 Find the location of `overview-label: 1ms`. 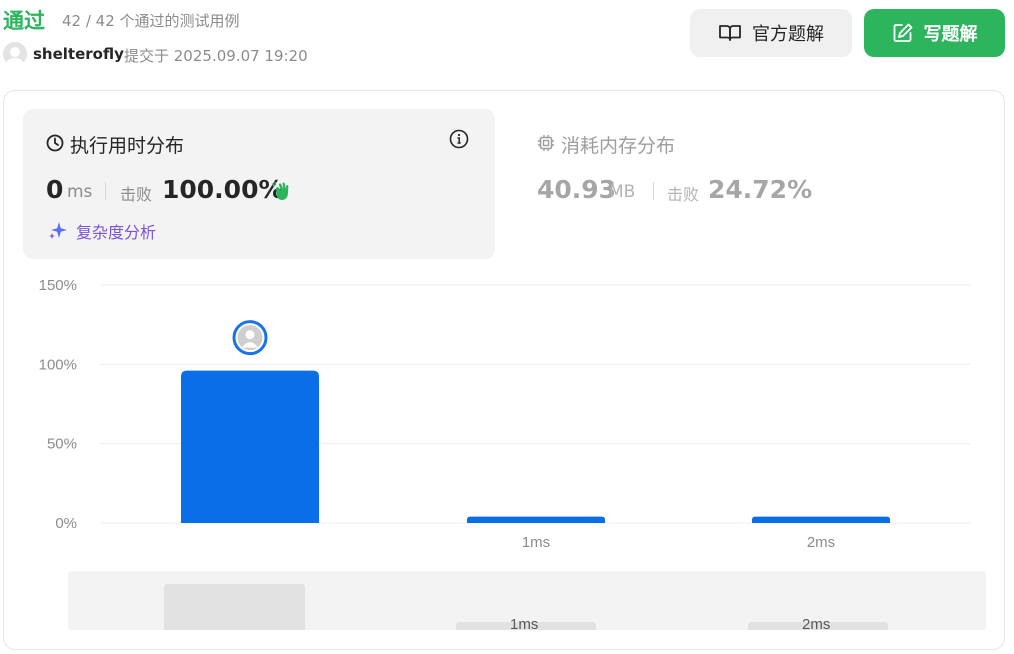

overview-label: 1ms is located at coordinates (524, 623).